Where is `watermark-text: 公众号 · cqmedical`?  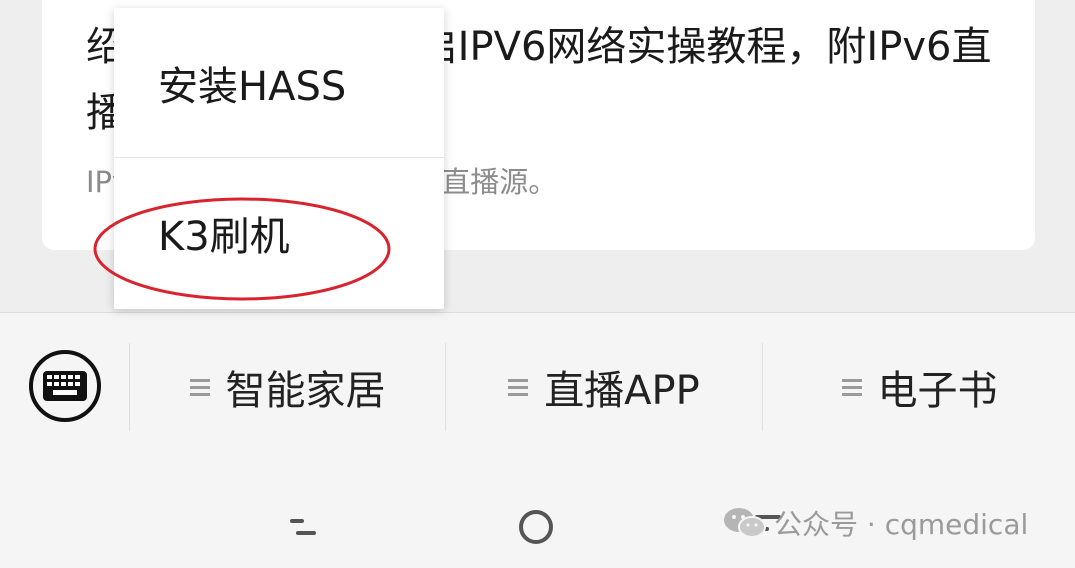 watermark-text: 公众号 · cqmedical is located at coordinates (901, 524).